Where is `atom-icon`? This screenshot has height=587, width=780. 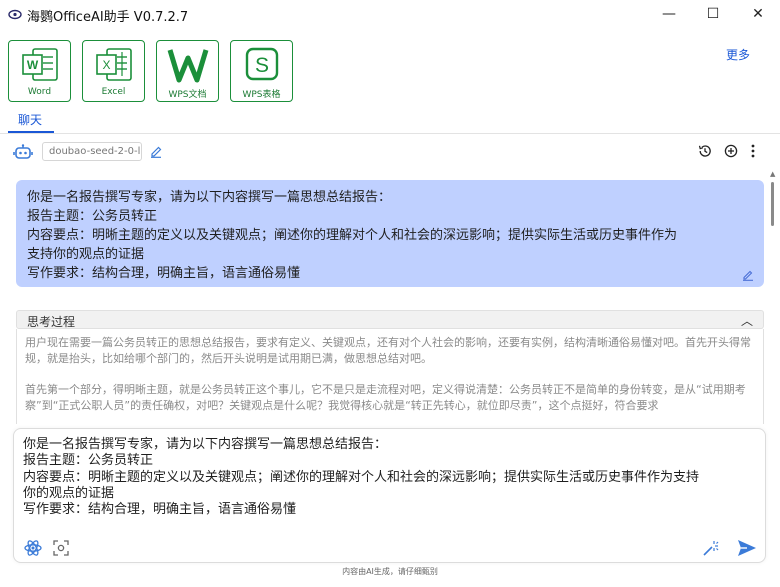
atom-icon is located at coordinates (33, 548).